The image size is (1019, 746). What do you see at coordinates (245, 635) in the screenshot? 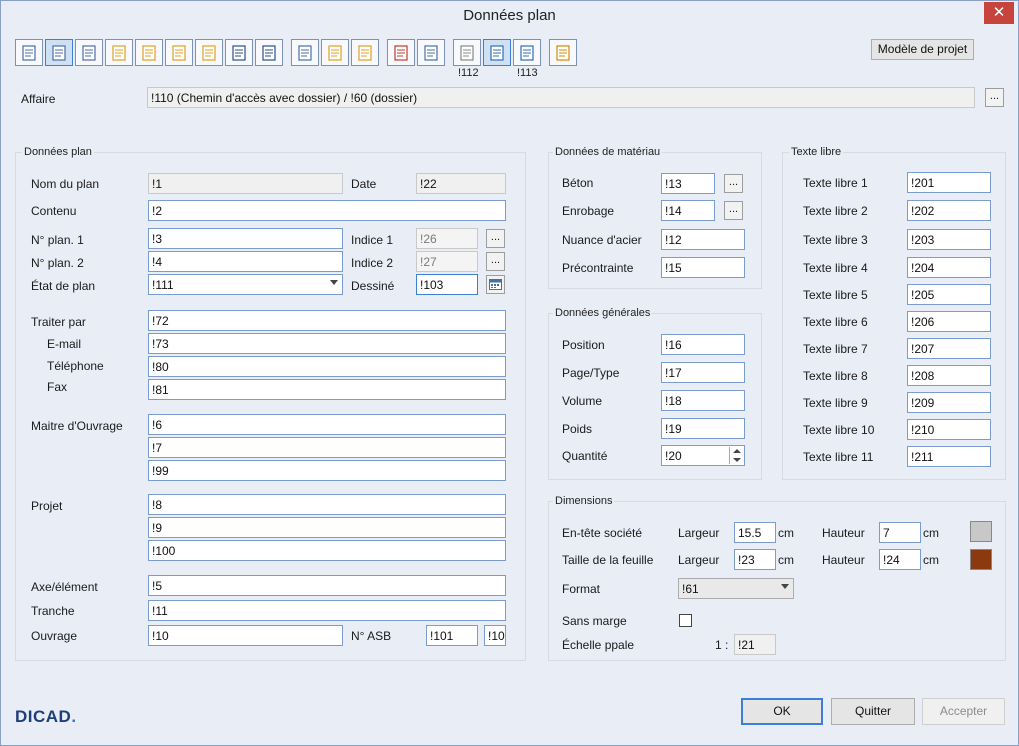
I see `ouvrage-field: !10` at bounding box center [245, 635].